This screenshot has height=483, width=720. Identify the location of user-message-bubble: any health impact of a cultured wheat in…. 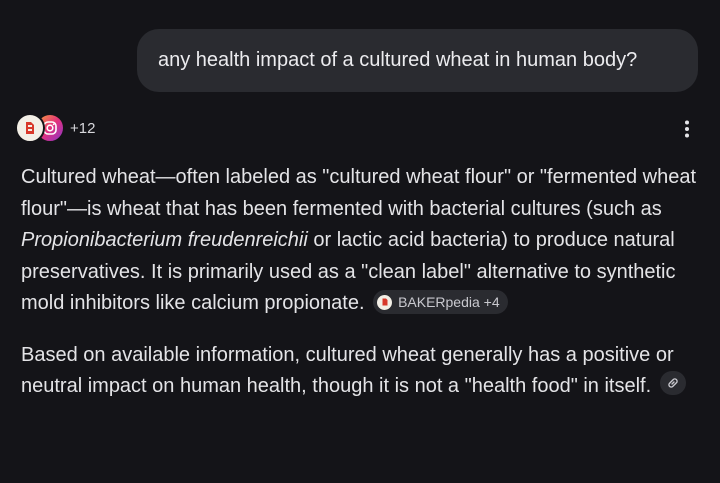
(417, 60).